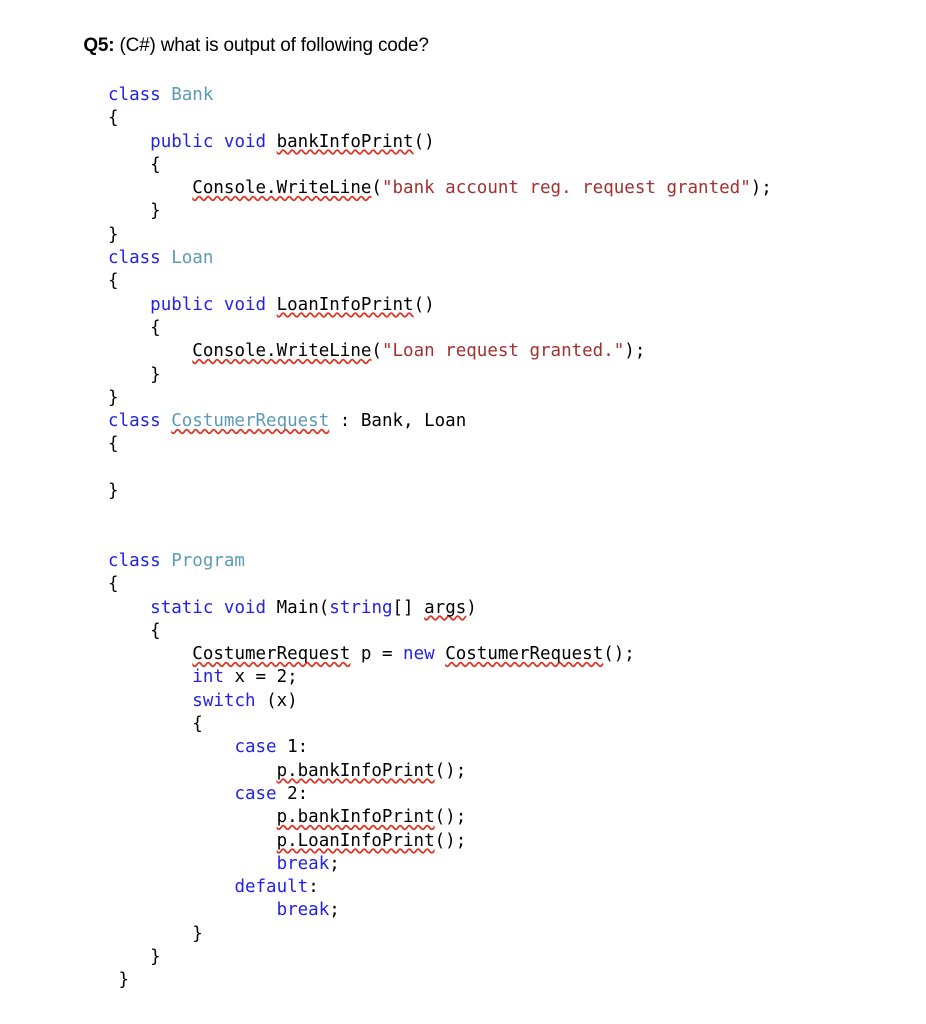 This screenshot has height=1024, width=926. Describe the element at coordinates (261, 793) in the screenshot. I see `code-token: case` at that location.